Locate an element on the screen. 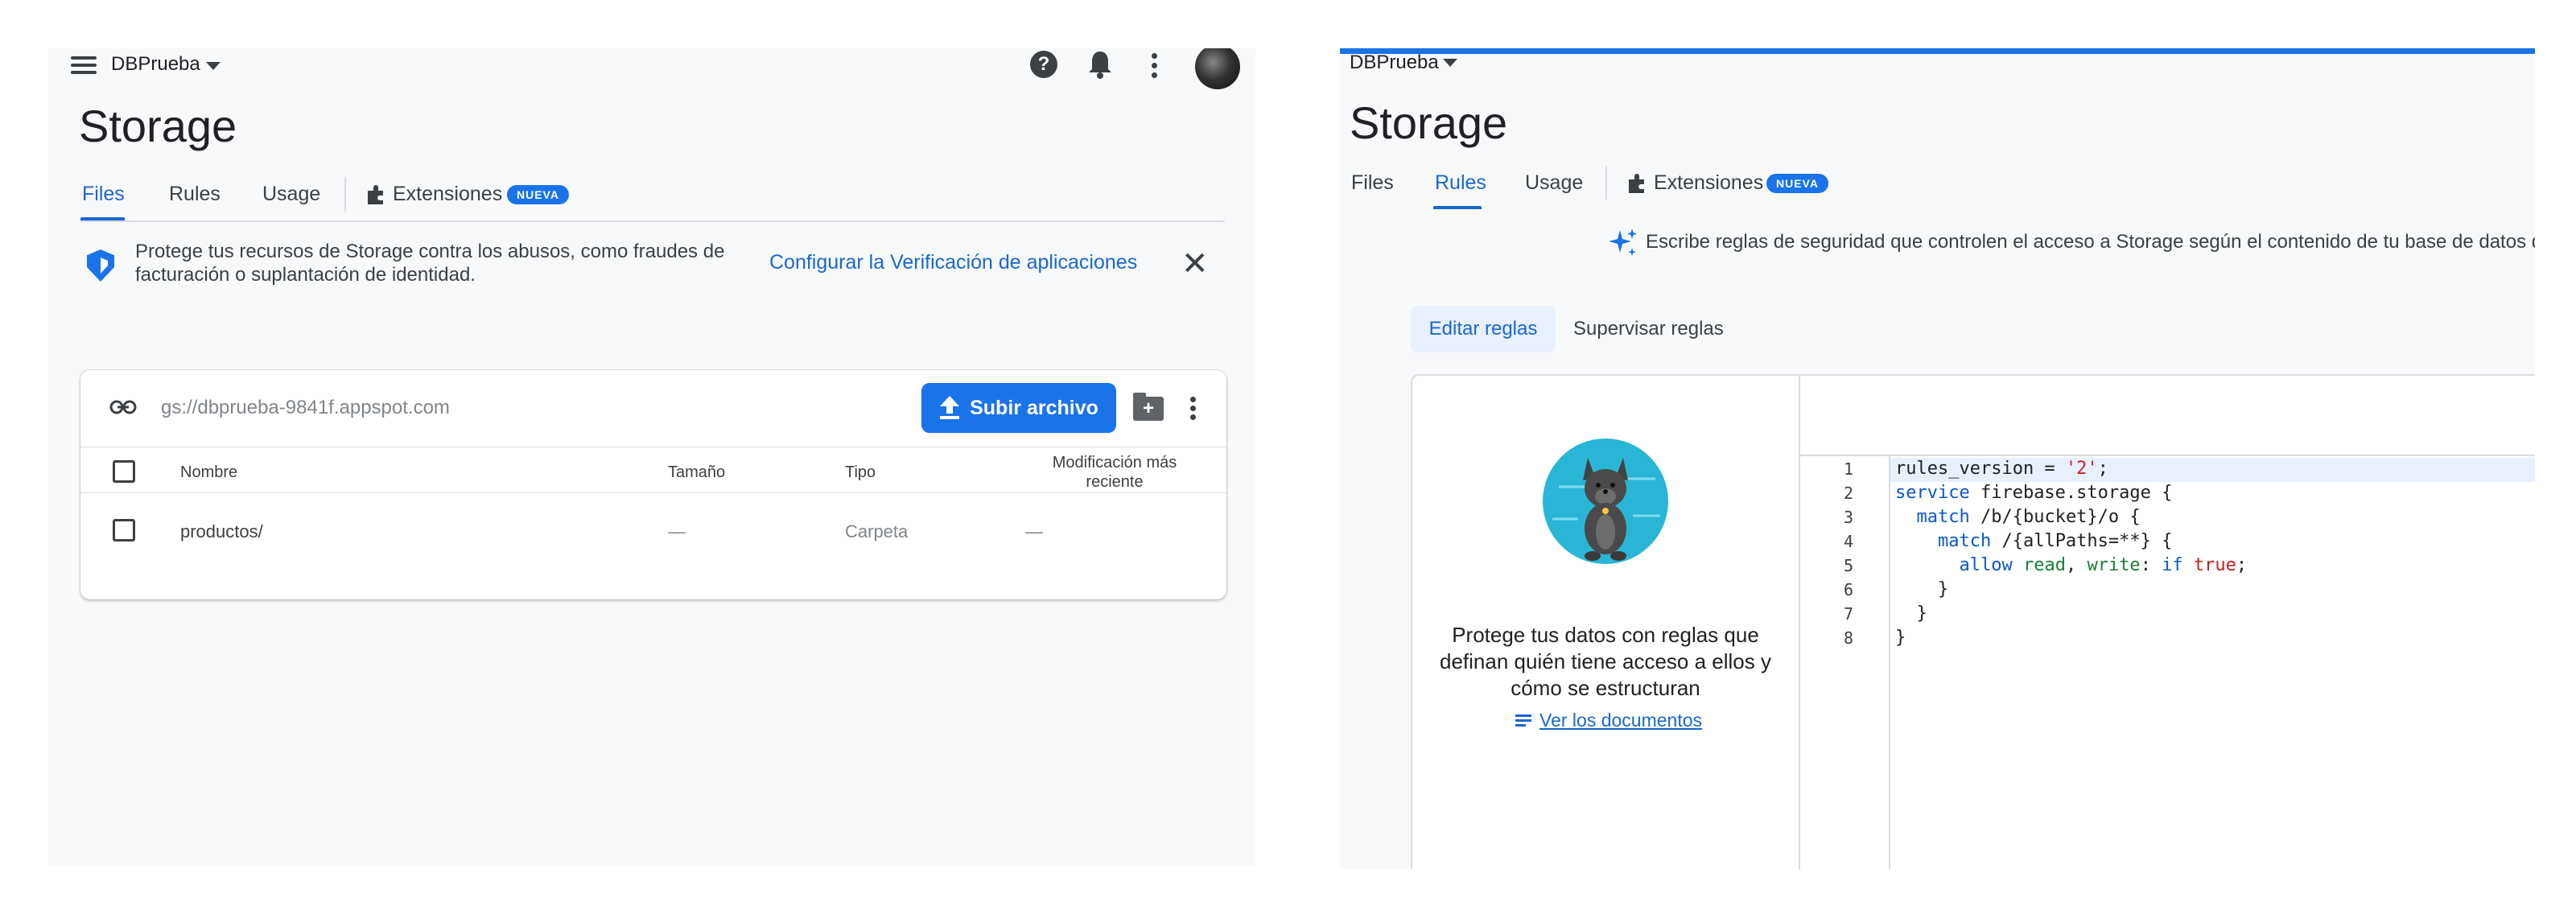 The height and width of the screenshot is (910, 2576). upload-file-button: Subir archivo is located at coordinates (1018, 408).